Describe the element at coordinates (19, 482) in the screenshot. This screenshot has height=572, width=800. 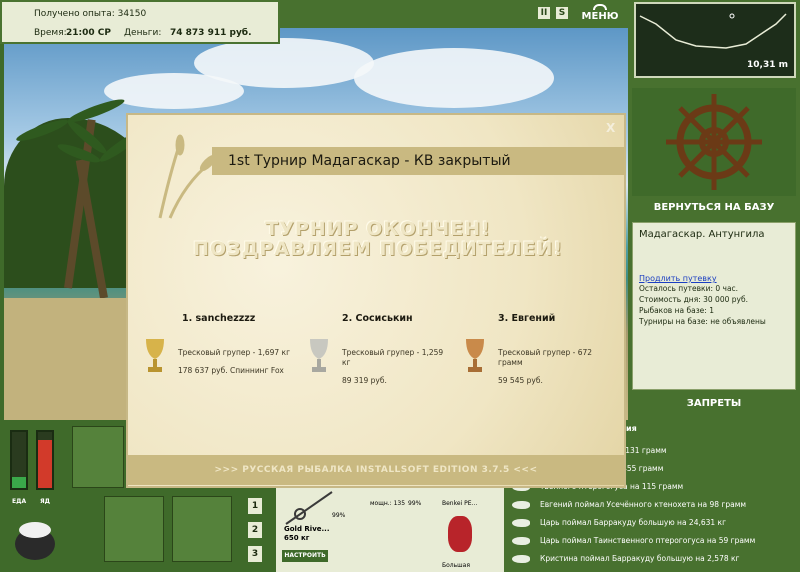
I see `food-bar-fill` at that location.